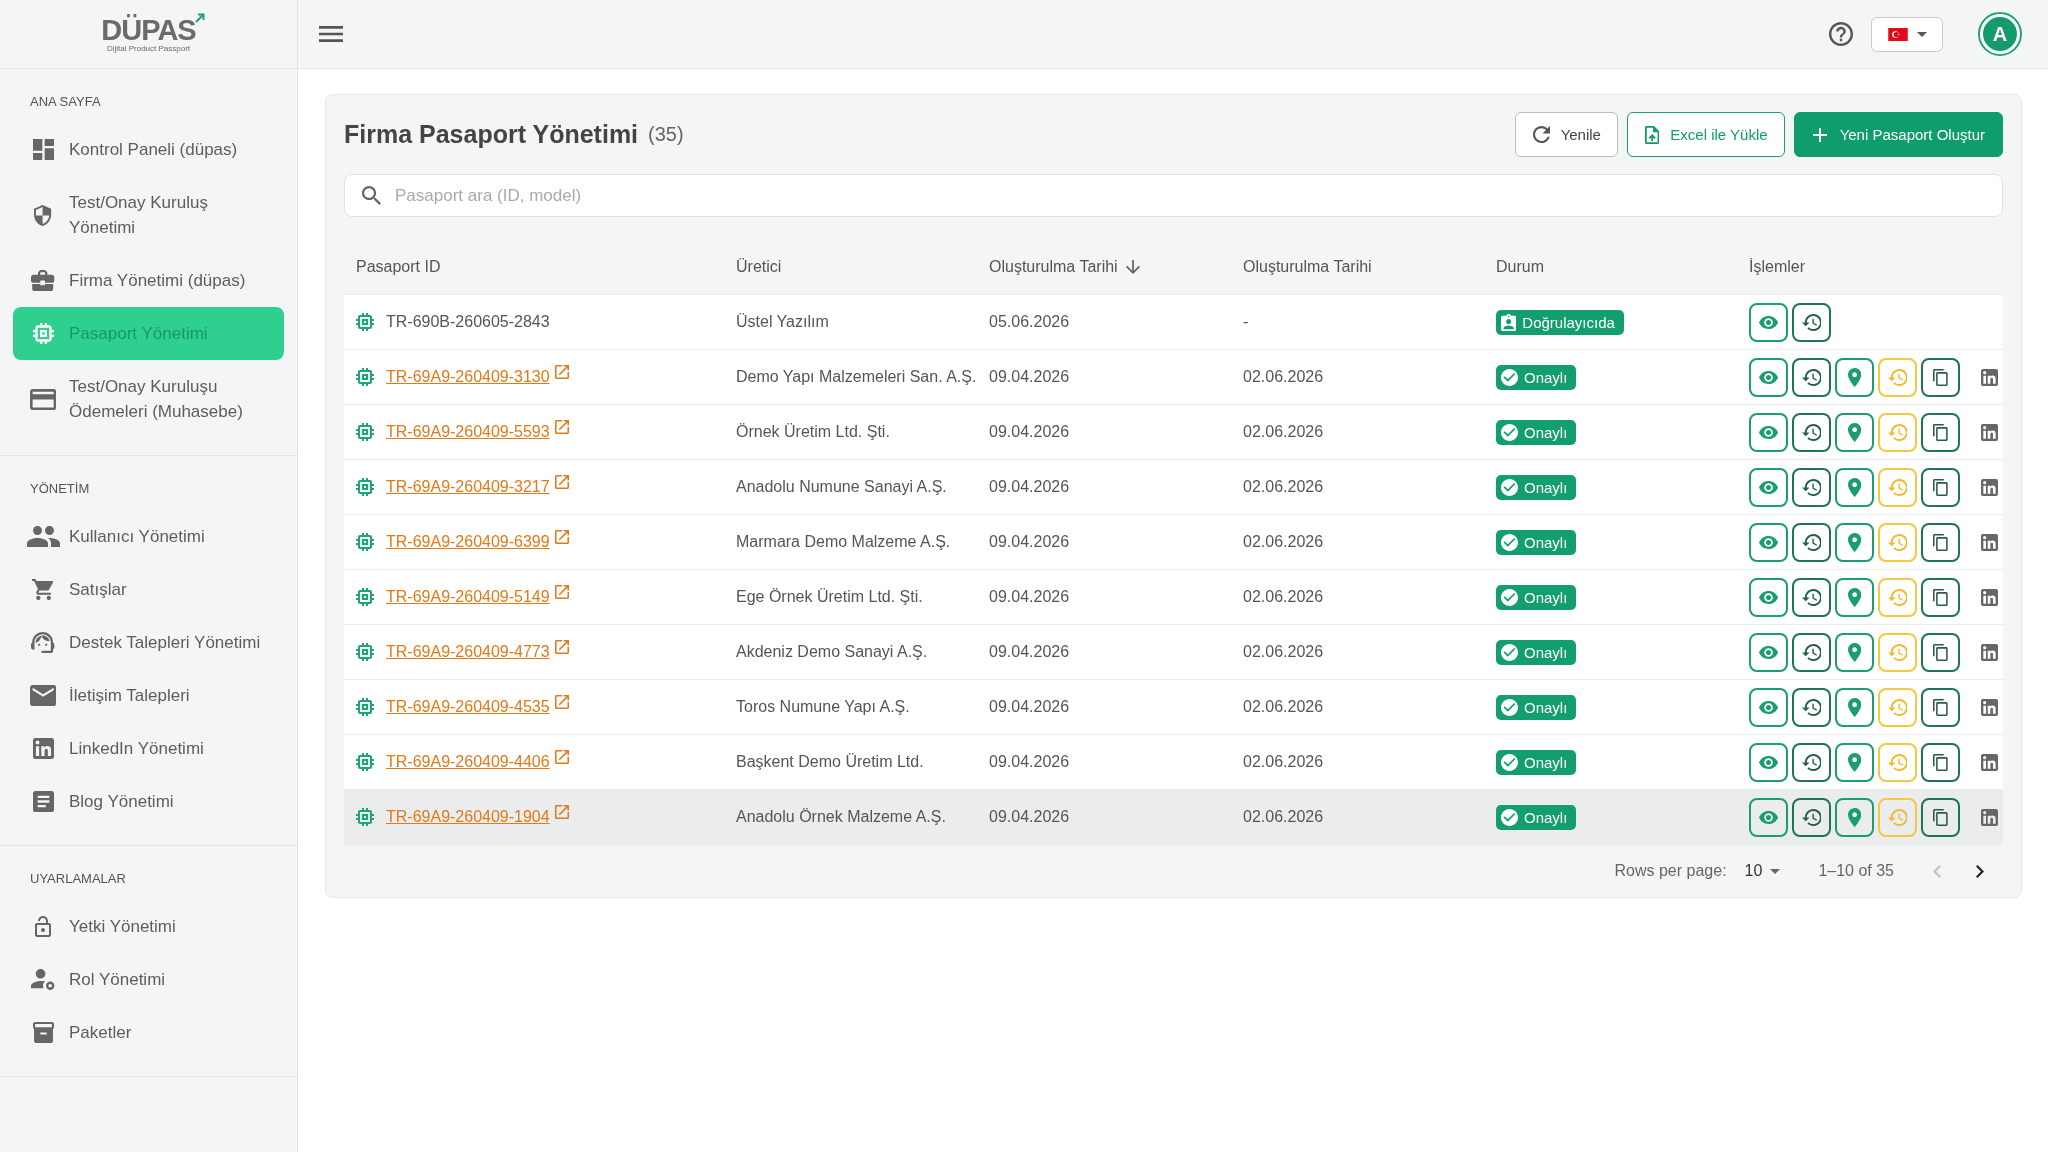 This screenshot has height=1152, width=2048. What do you see at coordinates (561, 482) in the screenshot?
I see `external-link-icon` at bounding box center [561, 482].